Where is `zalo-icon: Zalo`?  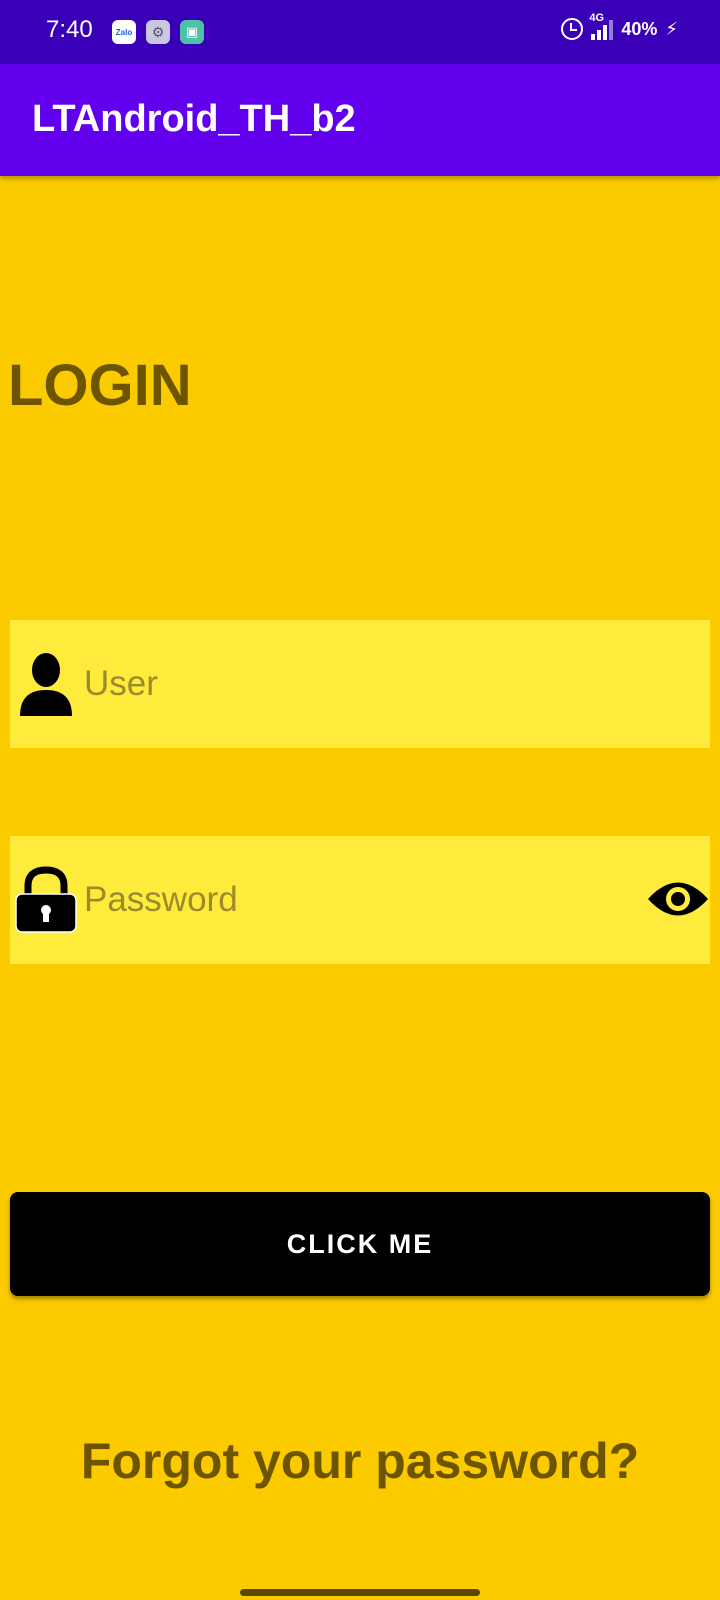
zalo-icon: Zalo is located at coordinates (124, 32).